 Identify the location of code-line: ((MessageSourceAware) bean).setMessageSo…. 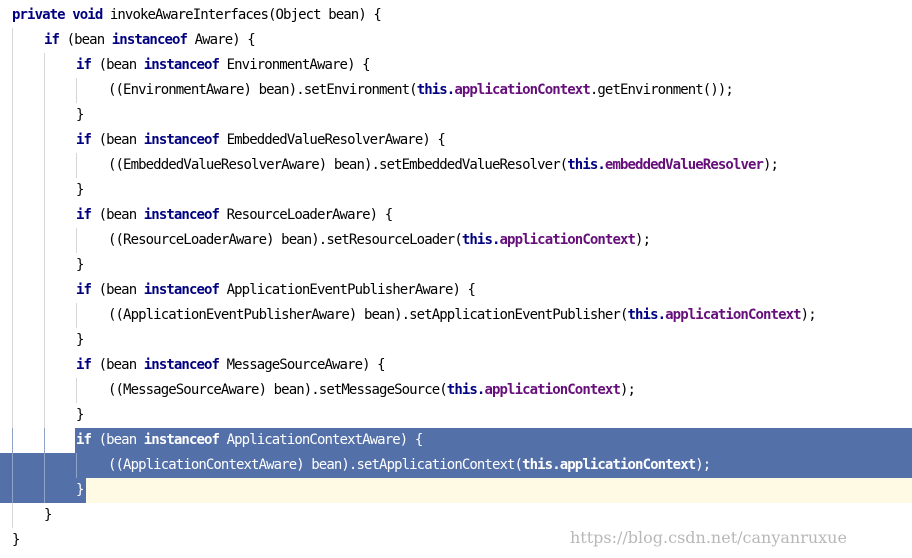
(456, 390).